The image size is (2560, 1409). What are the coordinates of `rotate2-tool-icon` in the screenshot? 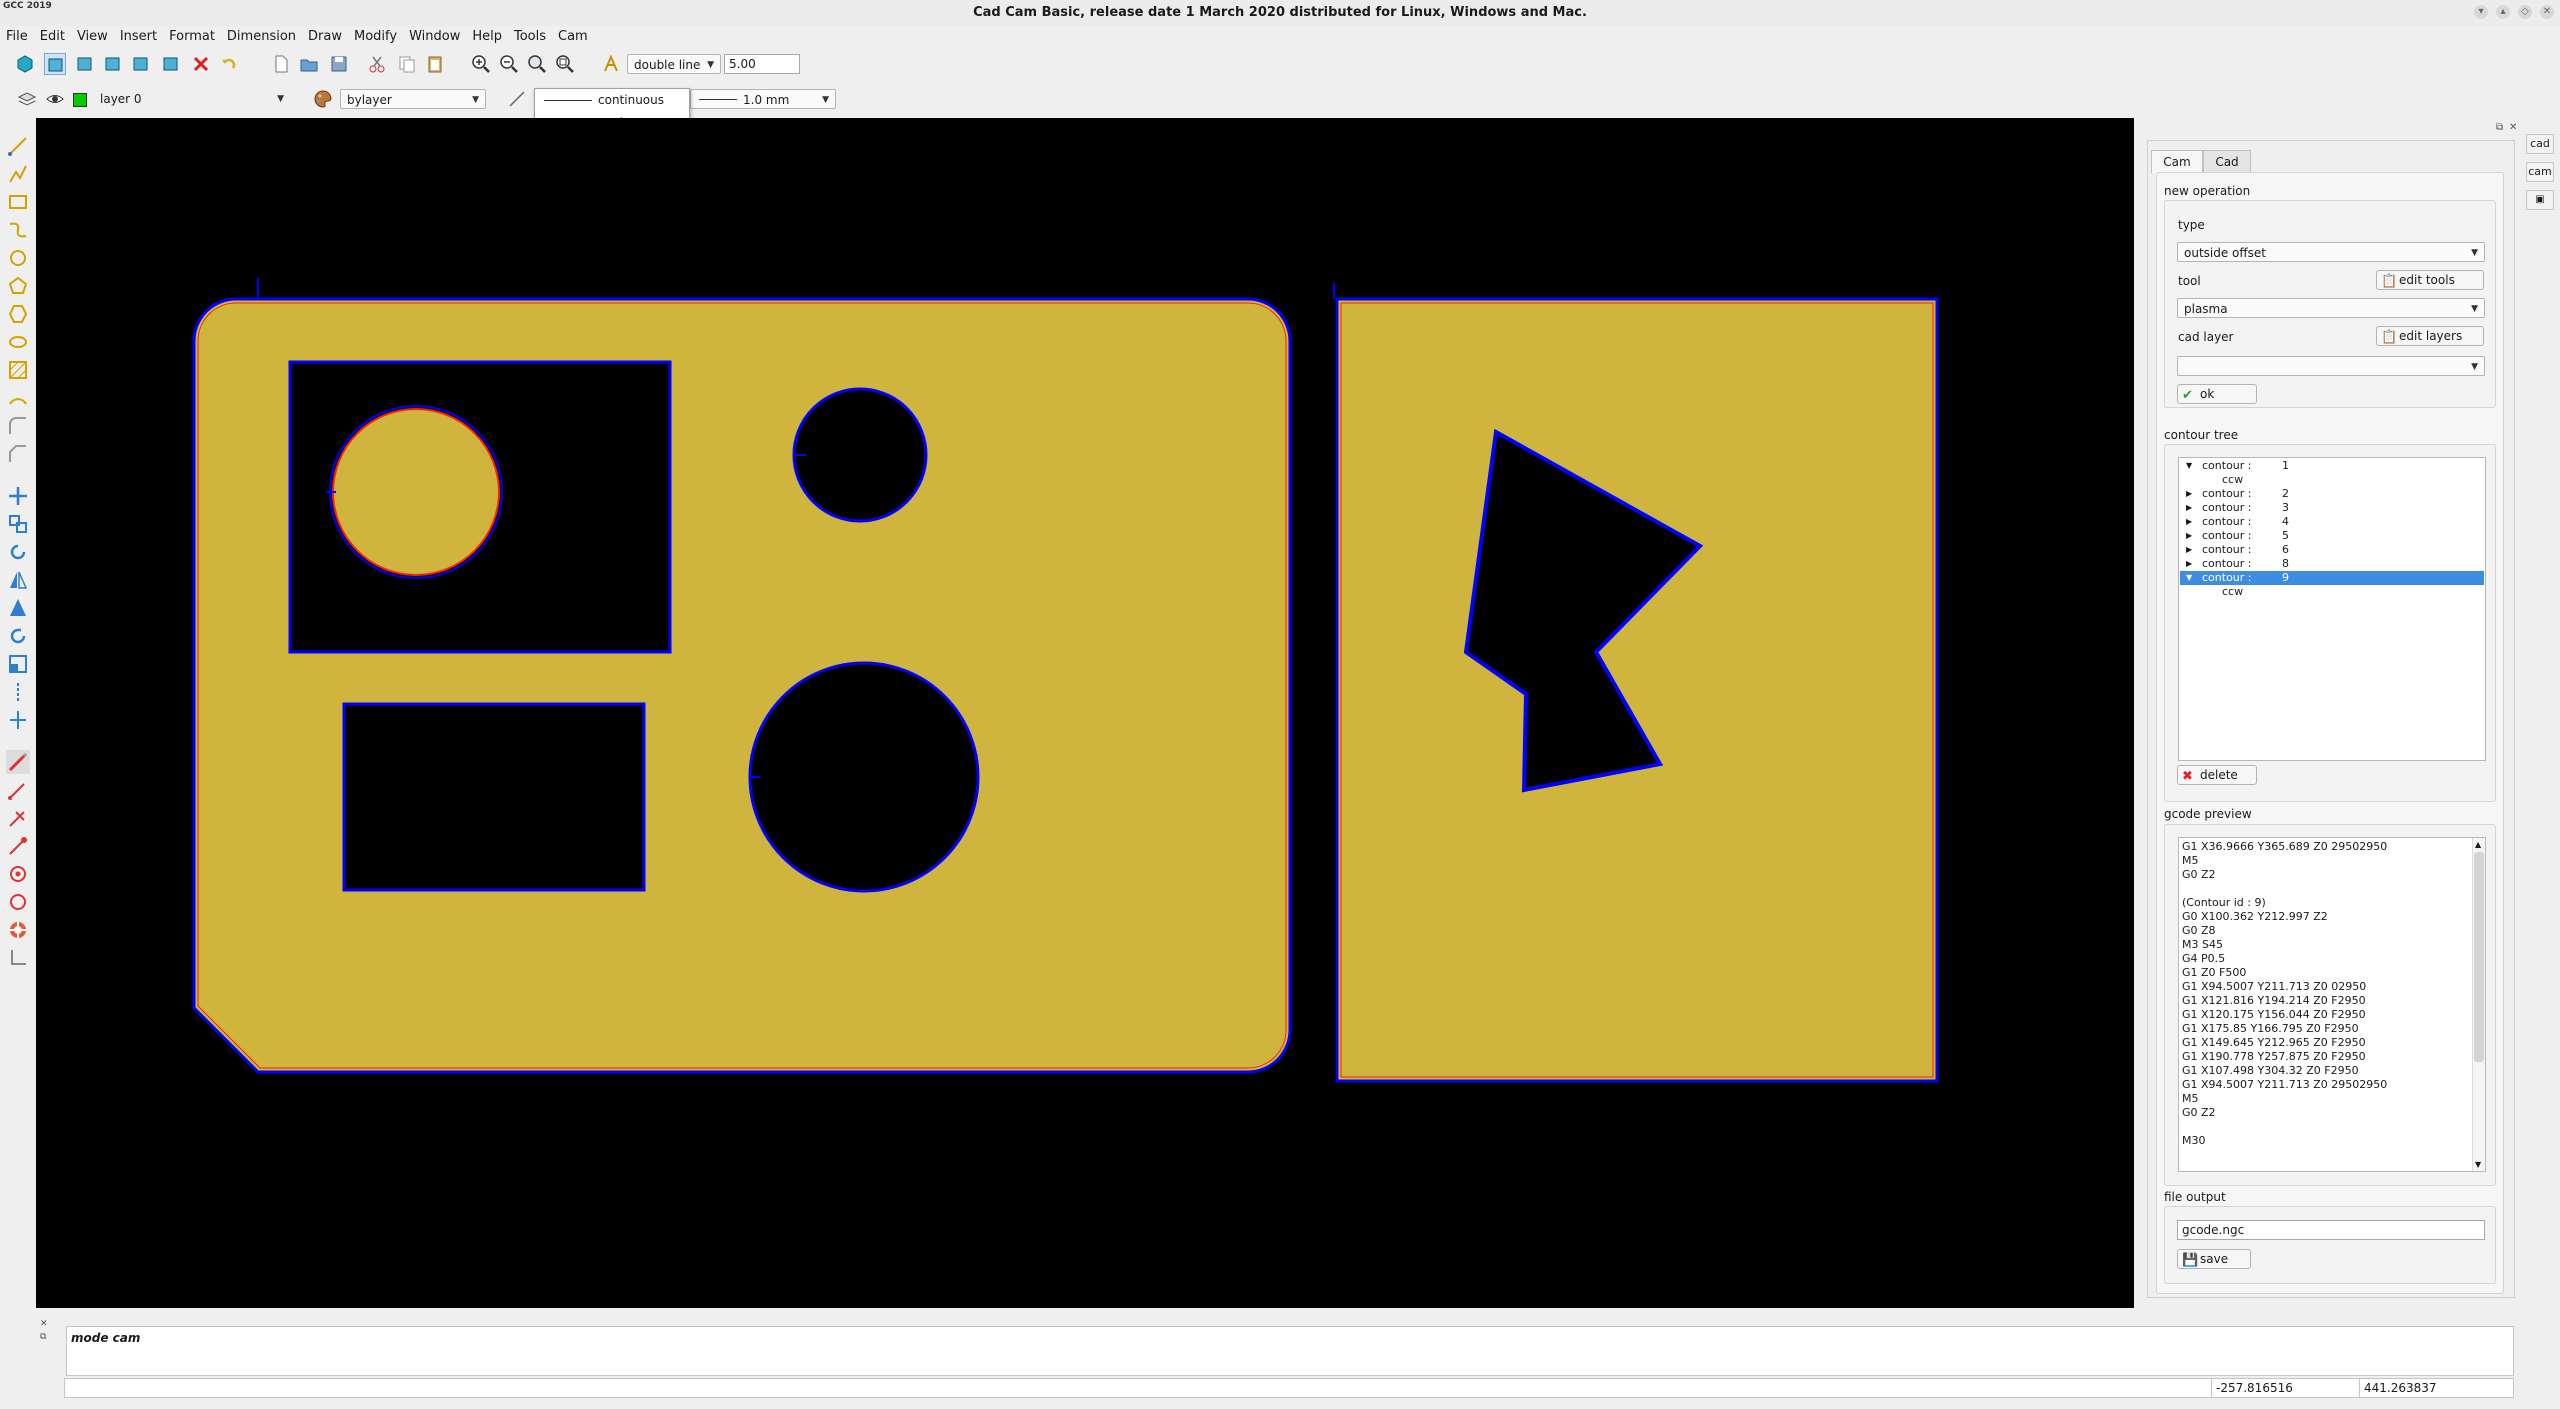 It's located at (18, 636).